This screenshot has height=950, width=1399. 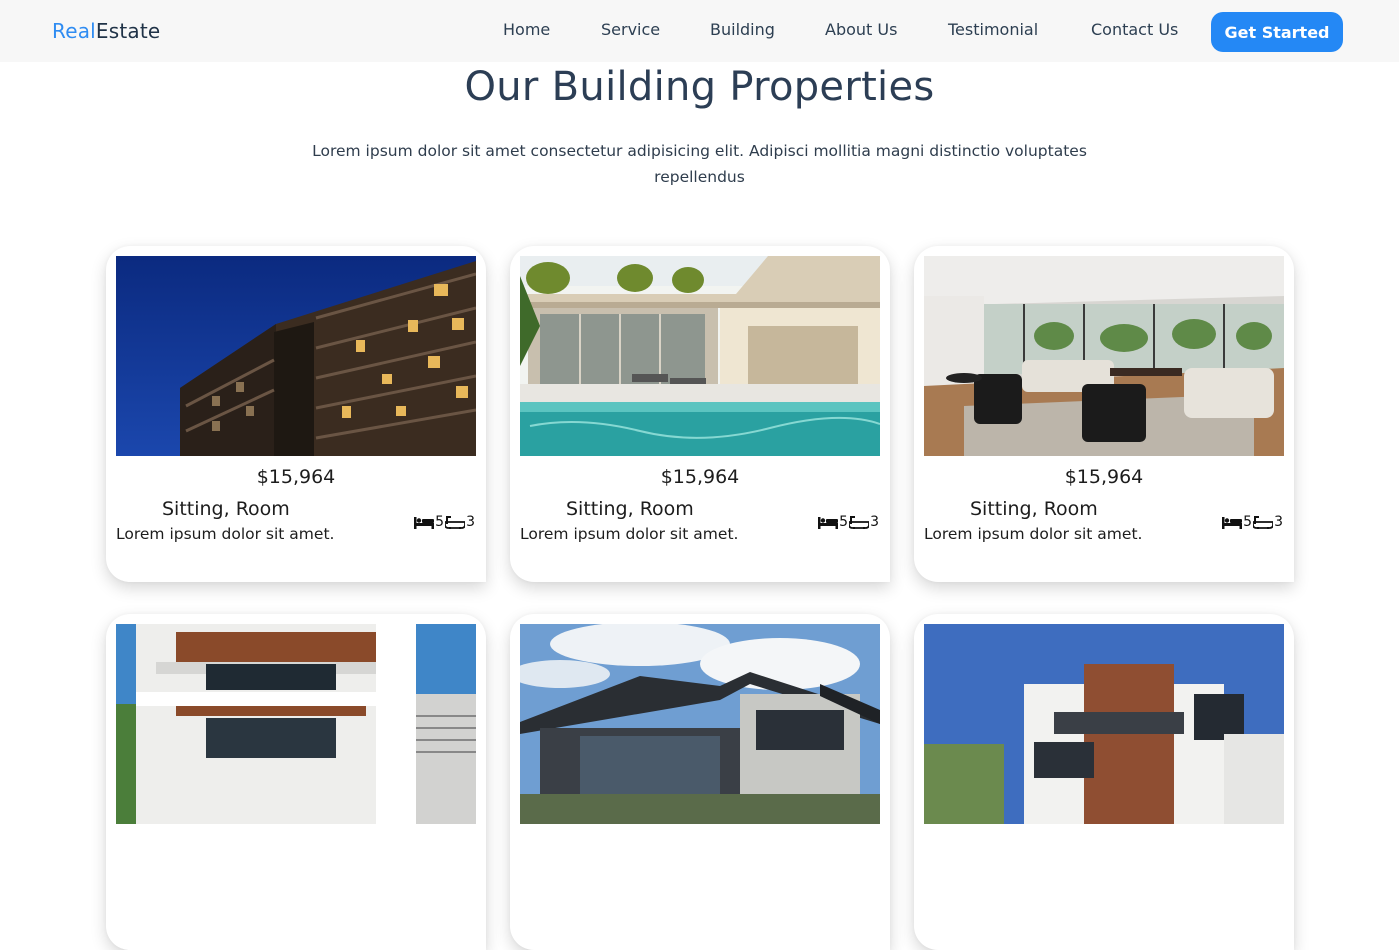 What do you see at coordinates (742, 29) in the screenshot?
I see `nav-building: Building` at bounding box center [742, 29].